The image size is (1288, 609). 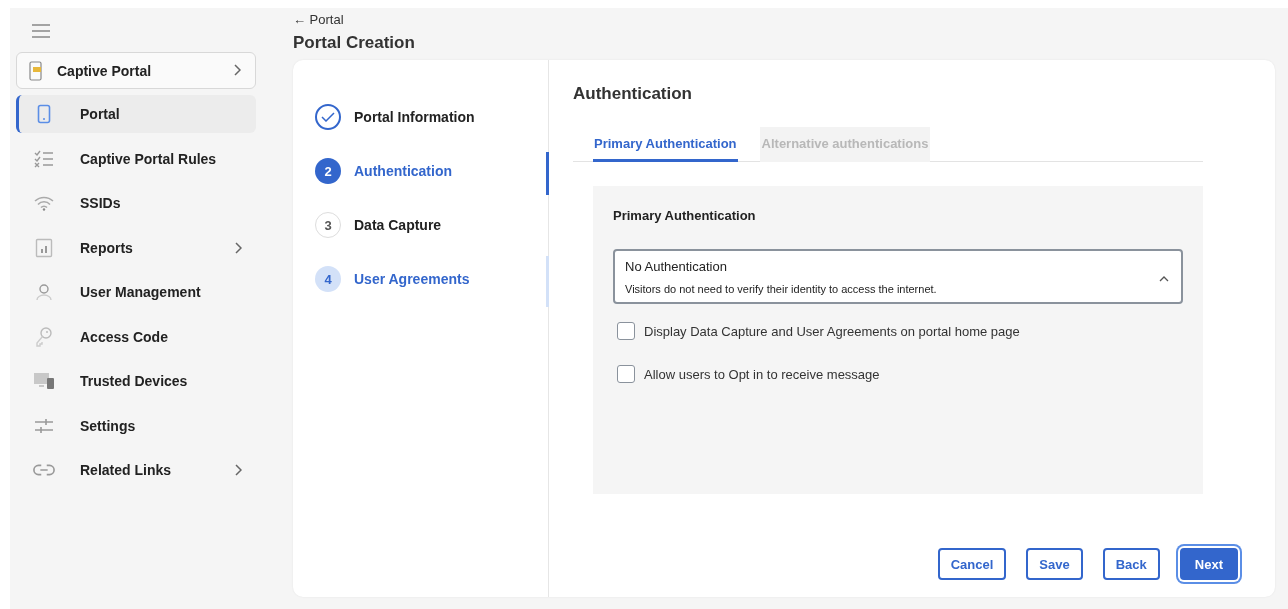 What do you see at coordinates (44, 381) in the screenshot?
I see `devices-icon` at bounding box center [44, 381].